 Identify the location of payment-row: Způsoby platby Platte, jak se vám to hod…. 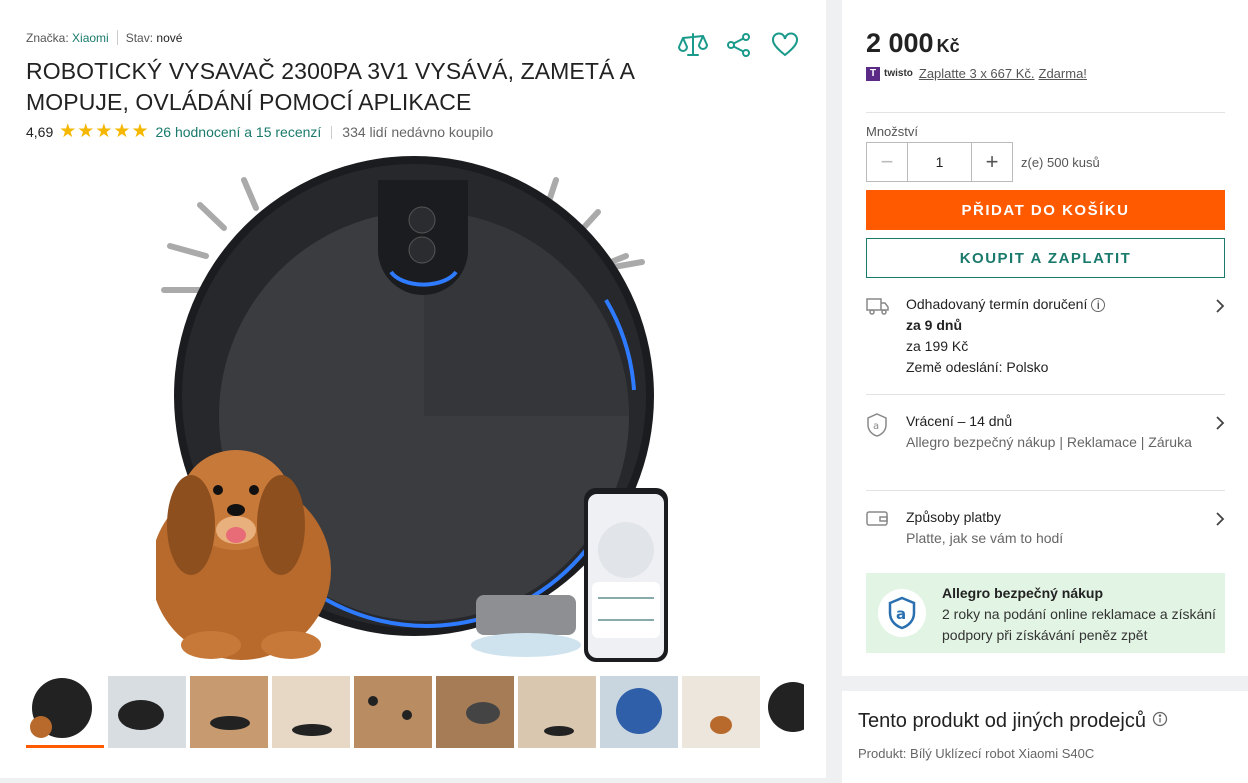
(1045, 528).